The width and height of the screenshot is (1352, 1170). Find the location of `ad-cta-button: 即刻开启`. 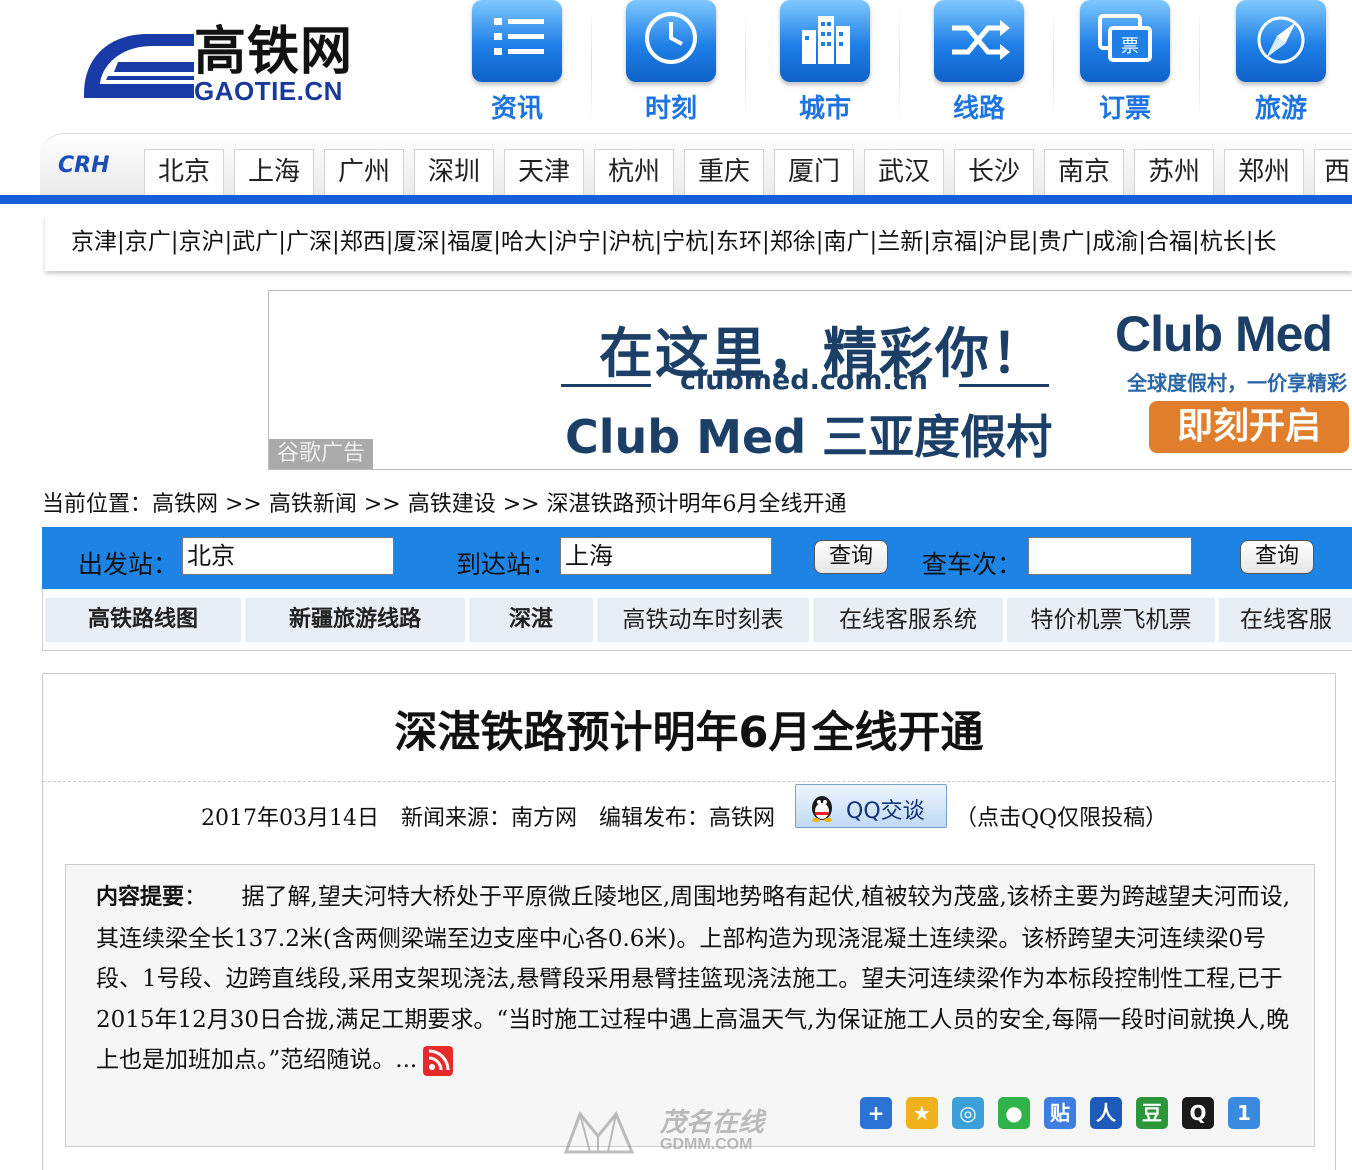

ad-cta-button: 即刻开启 is located at coordinates (1249, 427).